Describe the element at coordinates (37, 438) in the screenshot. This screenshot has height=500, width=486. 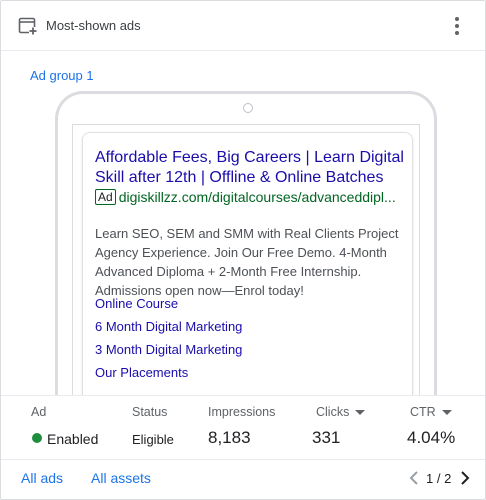
I see `enabled-status-icon` at that location.